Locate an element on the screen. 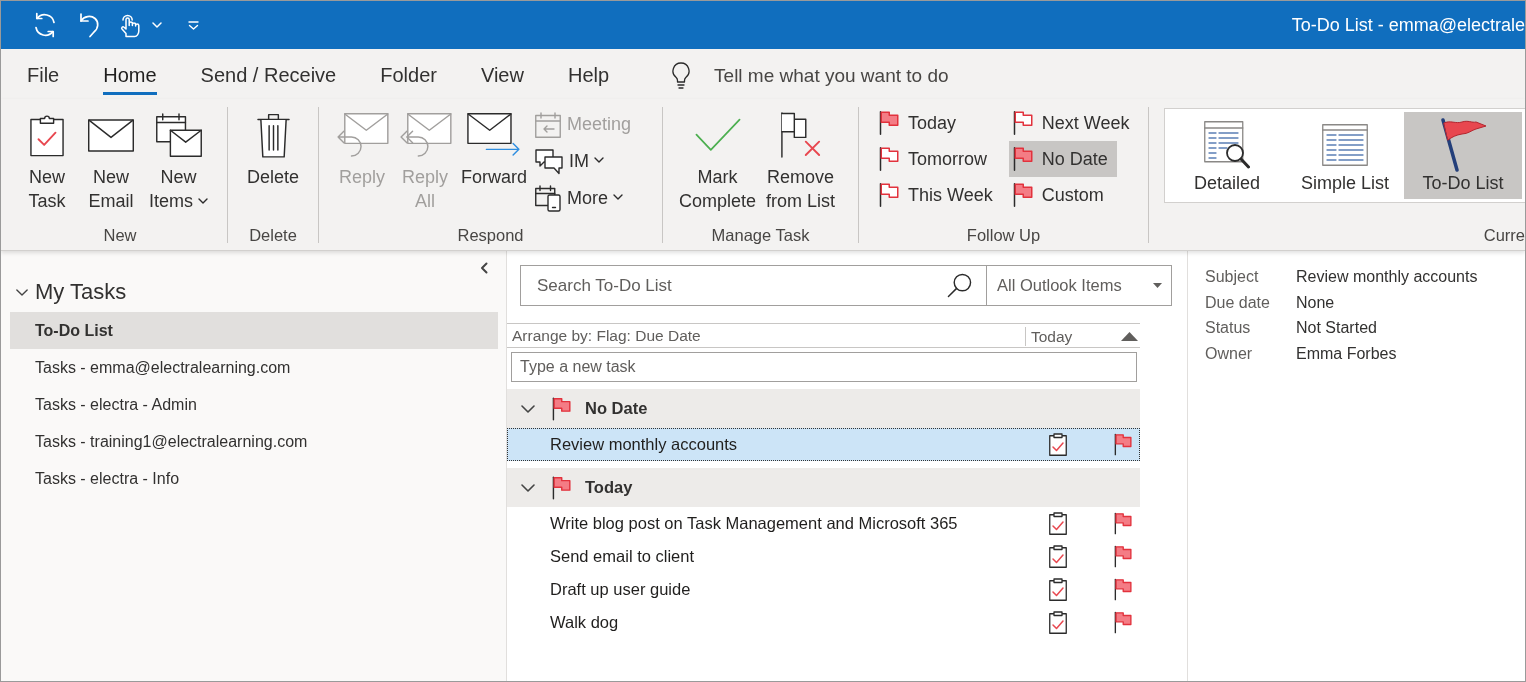 This screenshot has height=682, width=1526. group-label: Curre is located at coordinates (1504, 235).